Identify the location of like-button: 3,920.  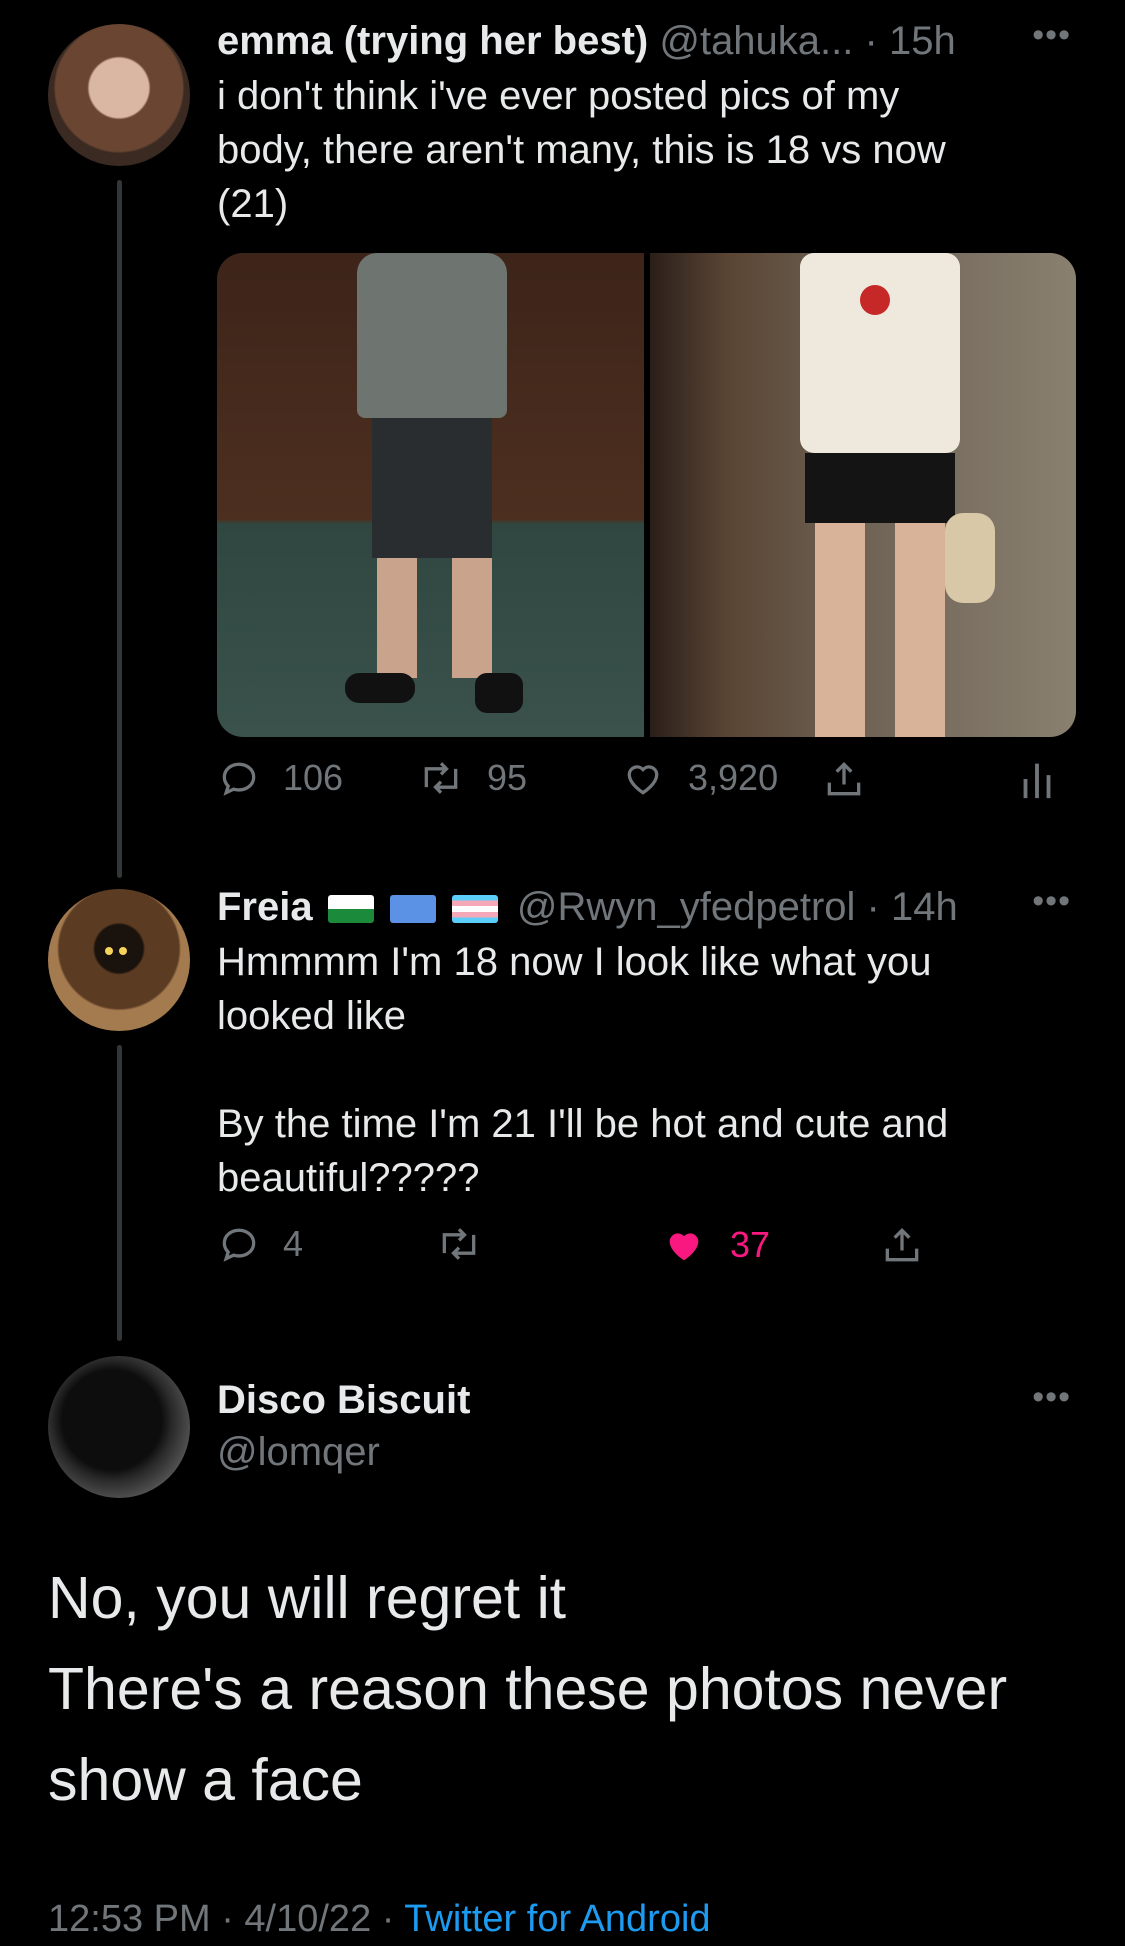
(699, 778).